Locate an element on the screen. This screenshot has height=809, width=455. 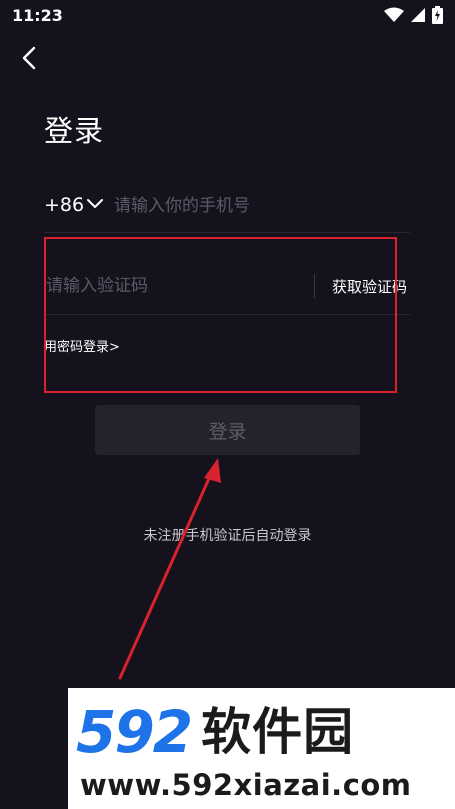
watermark-name: 软件园 is located at coordinates (278, 732).